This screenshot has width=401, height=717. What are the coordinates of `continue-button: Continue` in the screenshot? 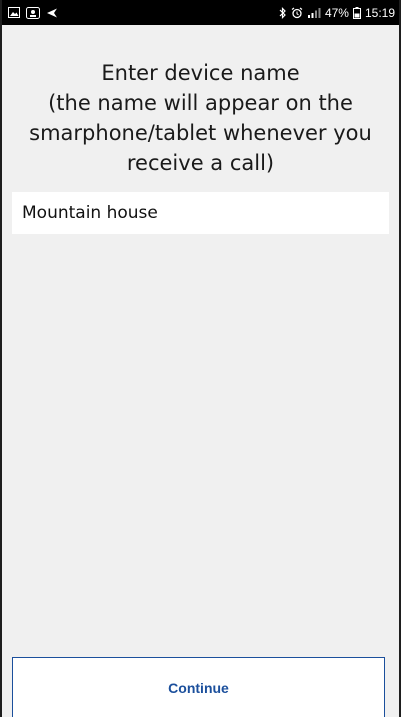 It's located at (198, 687).